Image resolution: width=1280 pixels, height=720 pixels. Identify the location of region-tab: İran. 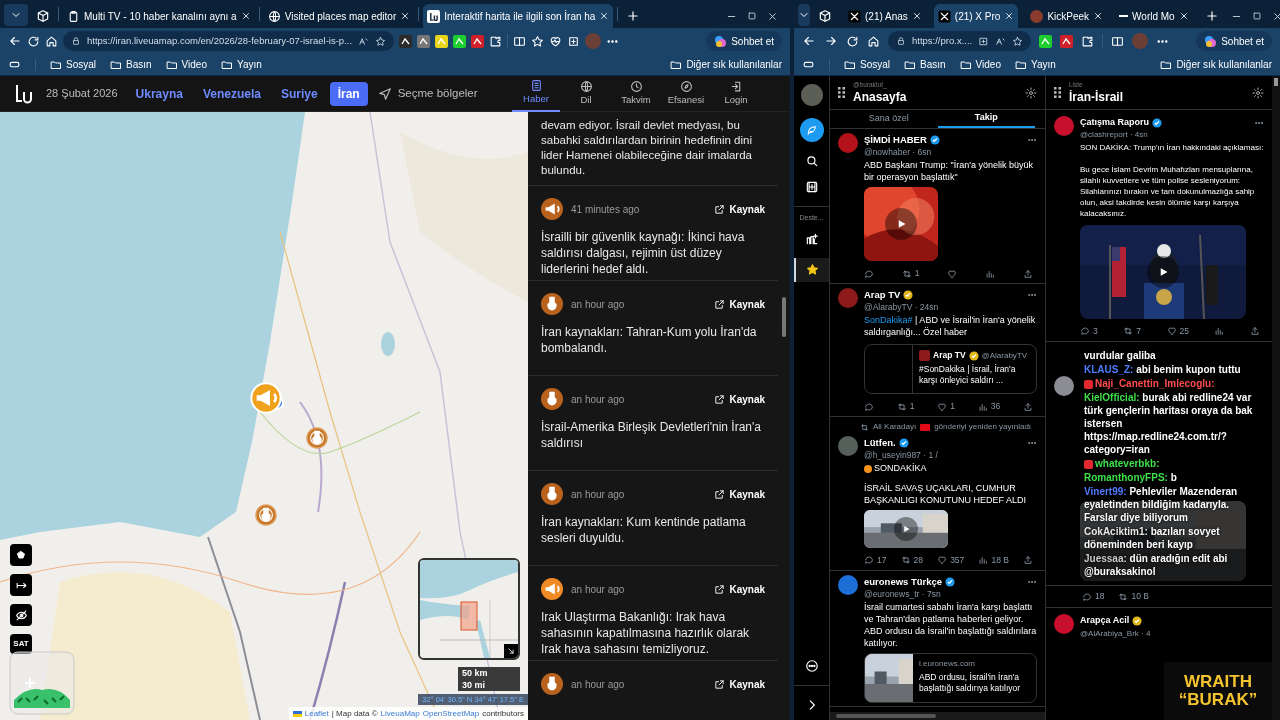
(348, 93).